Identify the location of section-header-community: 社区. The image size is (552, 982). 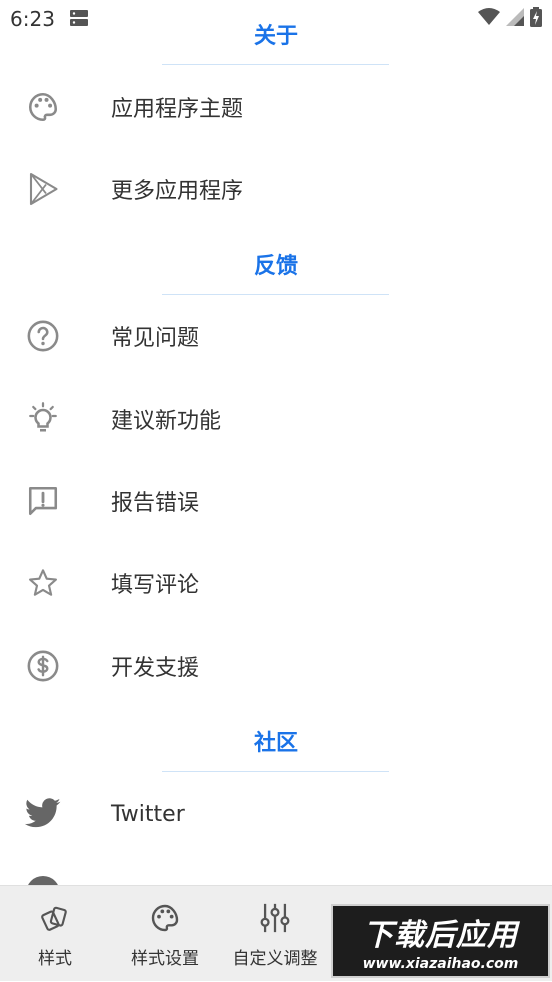
(275, 743).